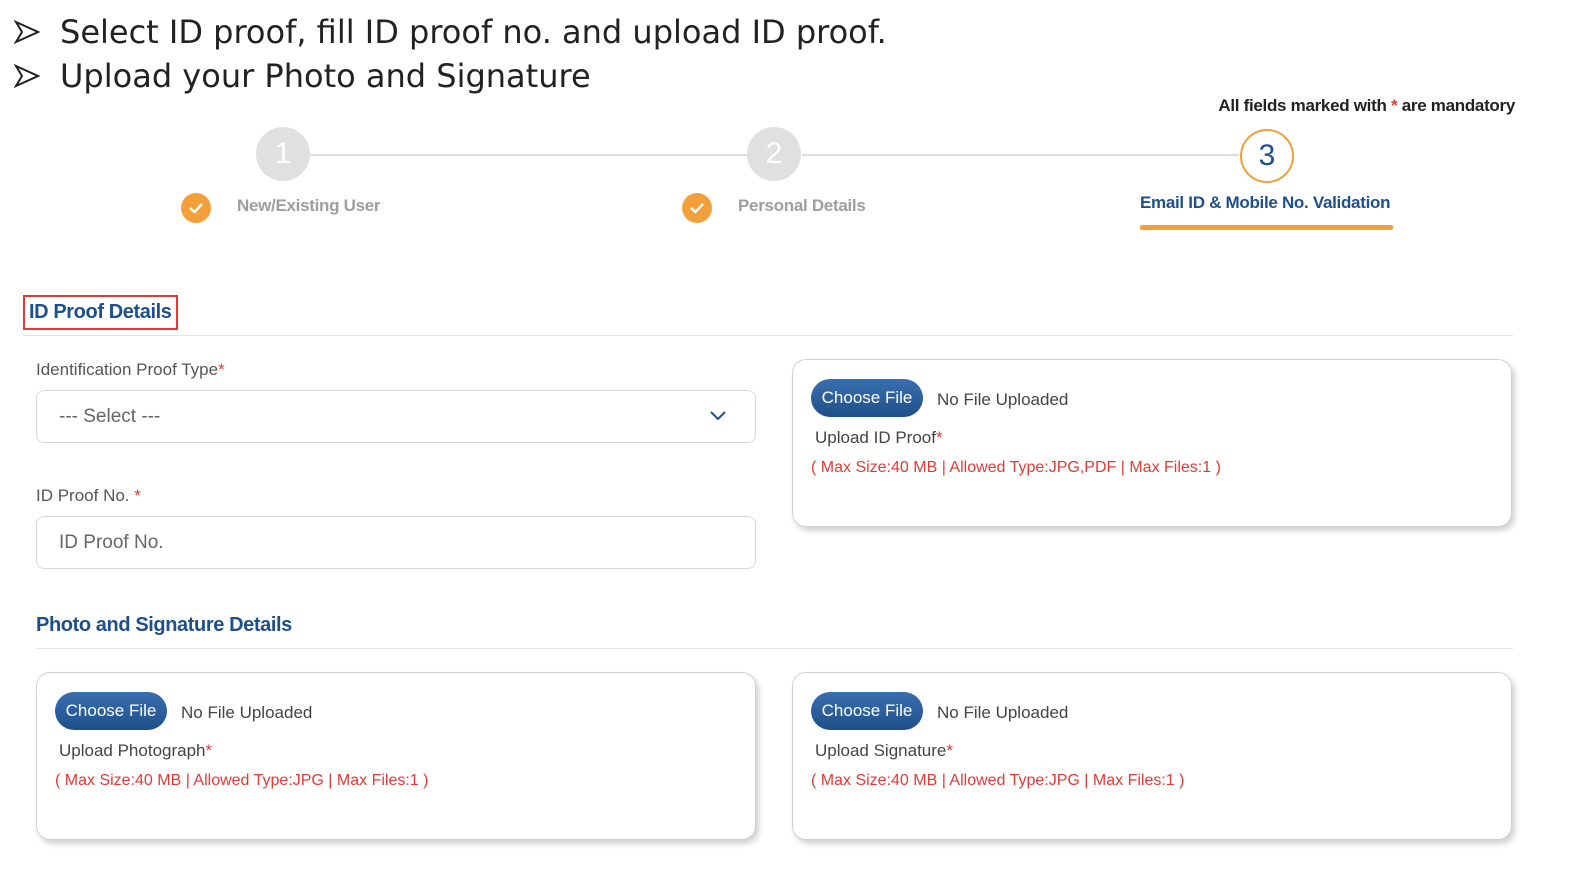  I want to click on upload-id-proof-label: Upload ID Proof*, so click(879, 438).